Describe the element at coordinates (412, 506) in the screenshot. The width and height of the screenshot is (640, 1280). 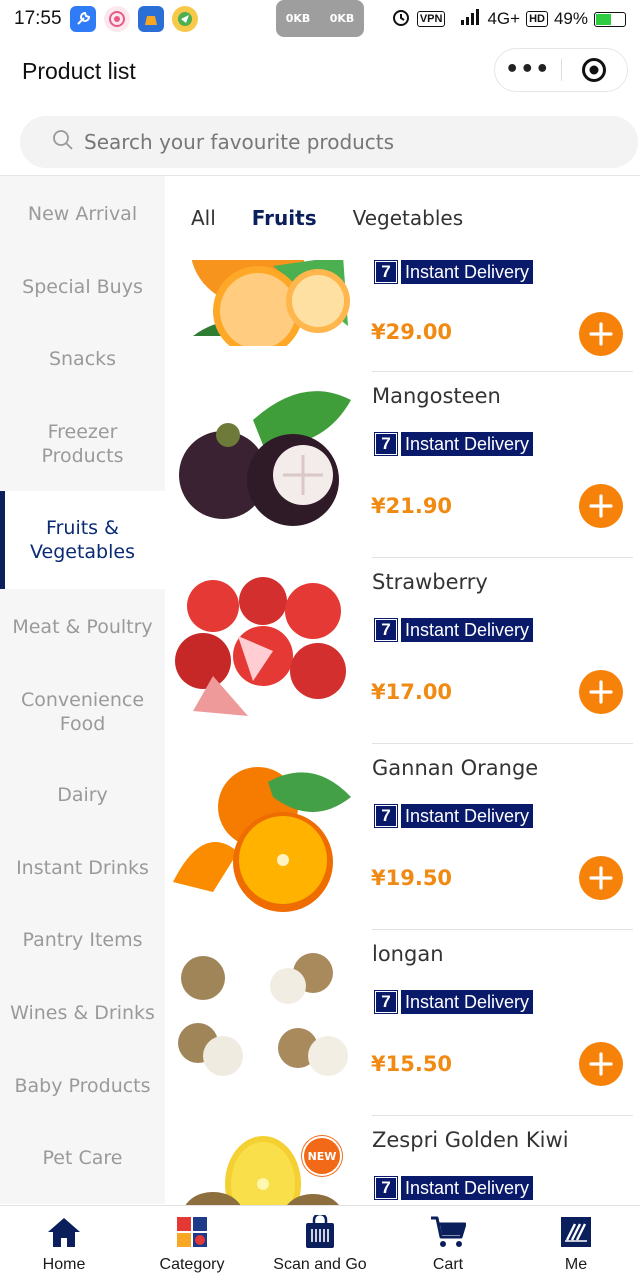
I see `product-price: ¥21.90` at that location.